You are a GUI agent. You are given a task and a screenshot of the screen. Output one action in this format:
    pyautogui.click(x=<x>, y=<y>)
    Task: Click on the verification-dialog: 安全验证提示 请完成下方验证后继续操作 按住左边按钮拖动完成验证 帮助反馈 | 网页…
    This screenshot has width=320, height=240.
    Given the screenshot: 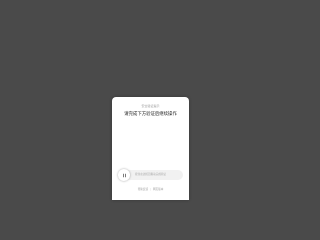 What is the action you would take?
    pyautogui.click(x=150, y=148)
    